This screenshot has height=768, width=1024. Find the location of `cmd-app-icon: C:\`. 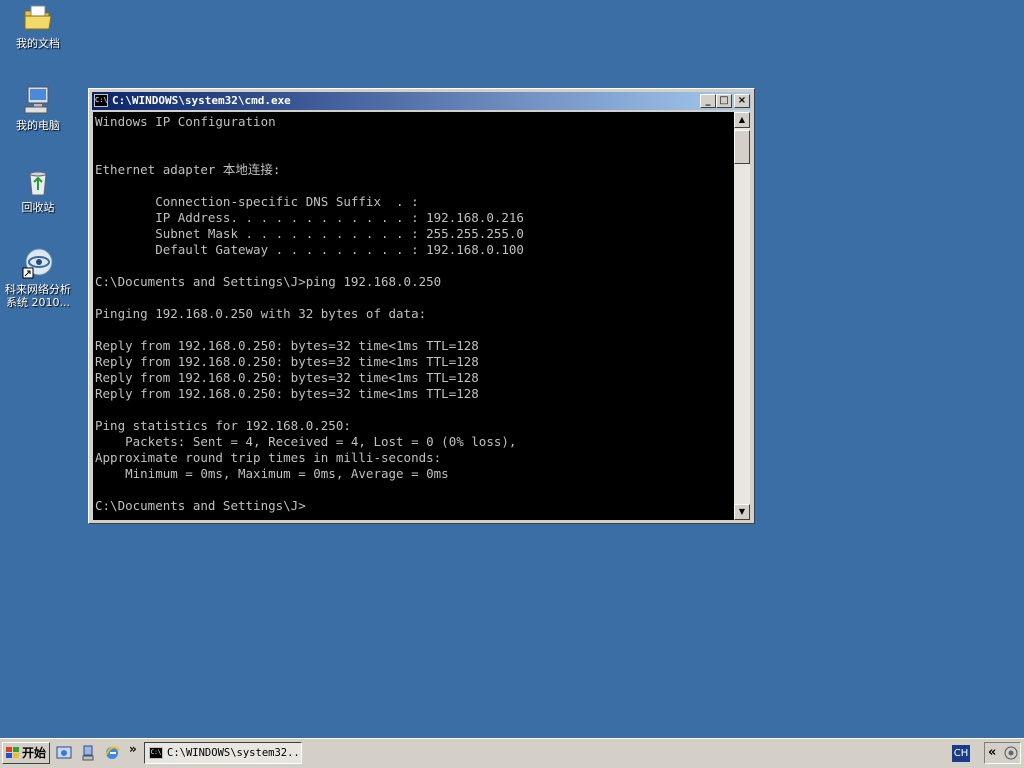

cmd-app-icon: C:\ is located at coordinates (101, 100).